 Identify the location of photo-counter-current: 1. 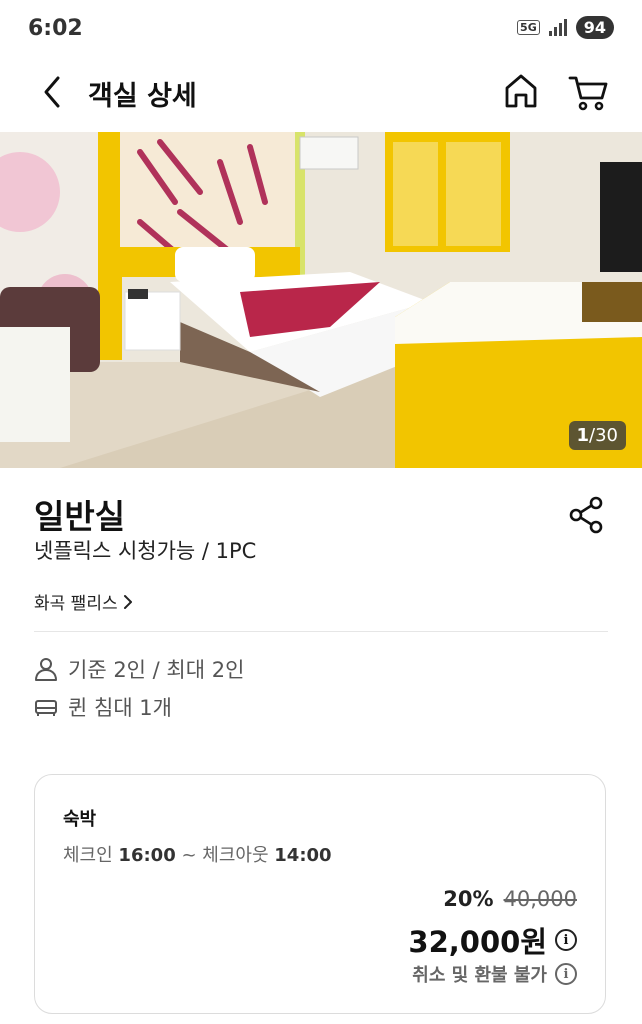
(583, 435).